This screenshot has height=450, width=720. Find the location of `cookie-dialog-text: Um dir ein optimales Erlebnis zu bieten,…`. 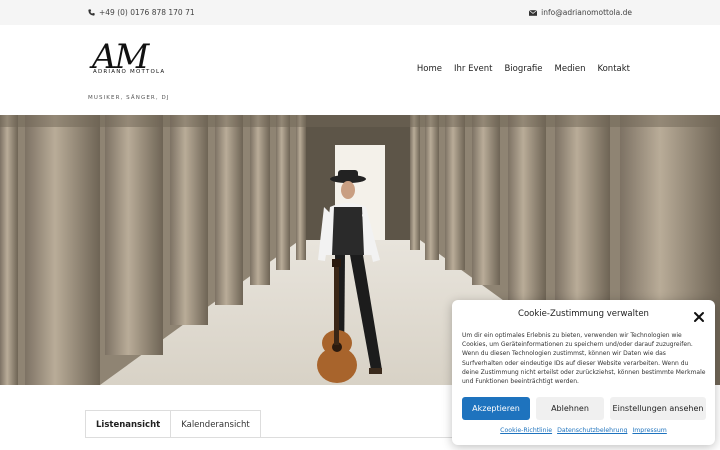

cookie-dialog-text: Um dir ein optimales Erlebnis zu bieten,… is located at coordinates (584, 359).